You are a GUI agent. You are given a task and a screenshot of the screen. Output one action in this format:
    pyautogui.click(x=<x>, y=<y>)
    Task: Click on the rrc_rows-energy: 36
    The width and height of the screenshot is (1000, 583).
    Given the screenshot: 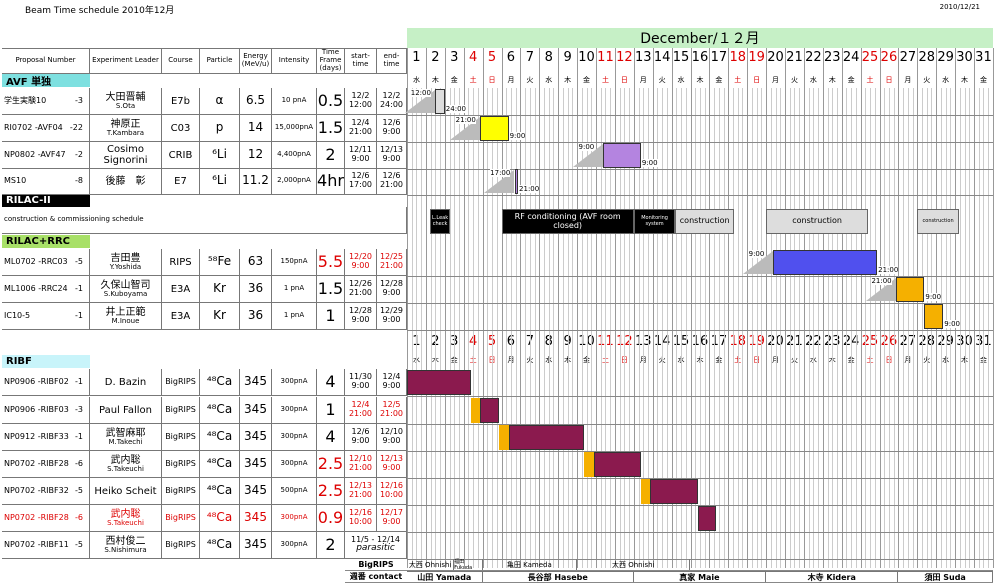 What is the action you would take?
    pyautogui.click(x=256, y=289)
    